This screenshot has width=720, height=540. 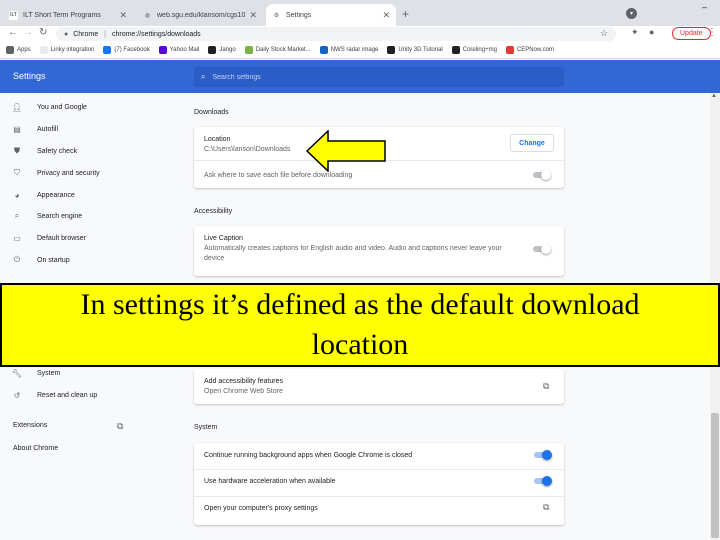 I want to click on scrollbar-thumb, so click(x=715, y=475).